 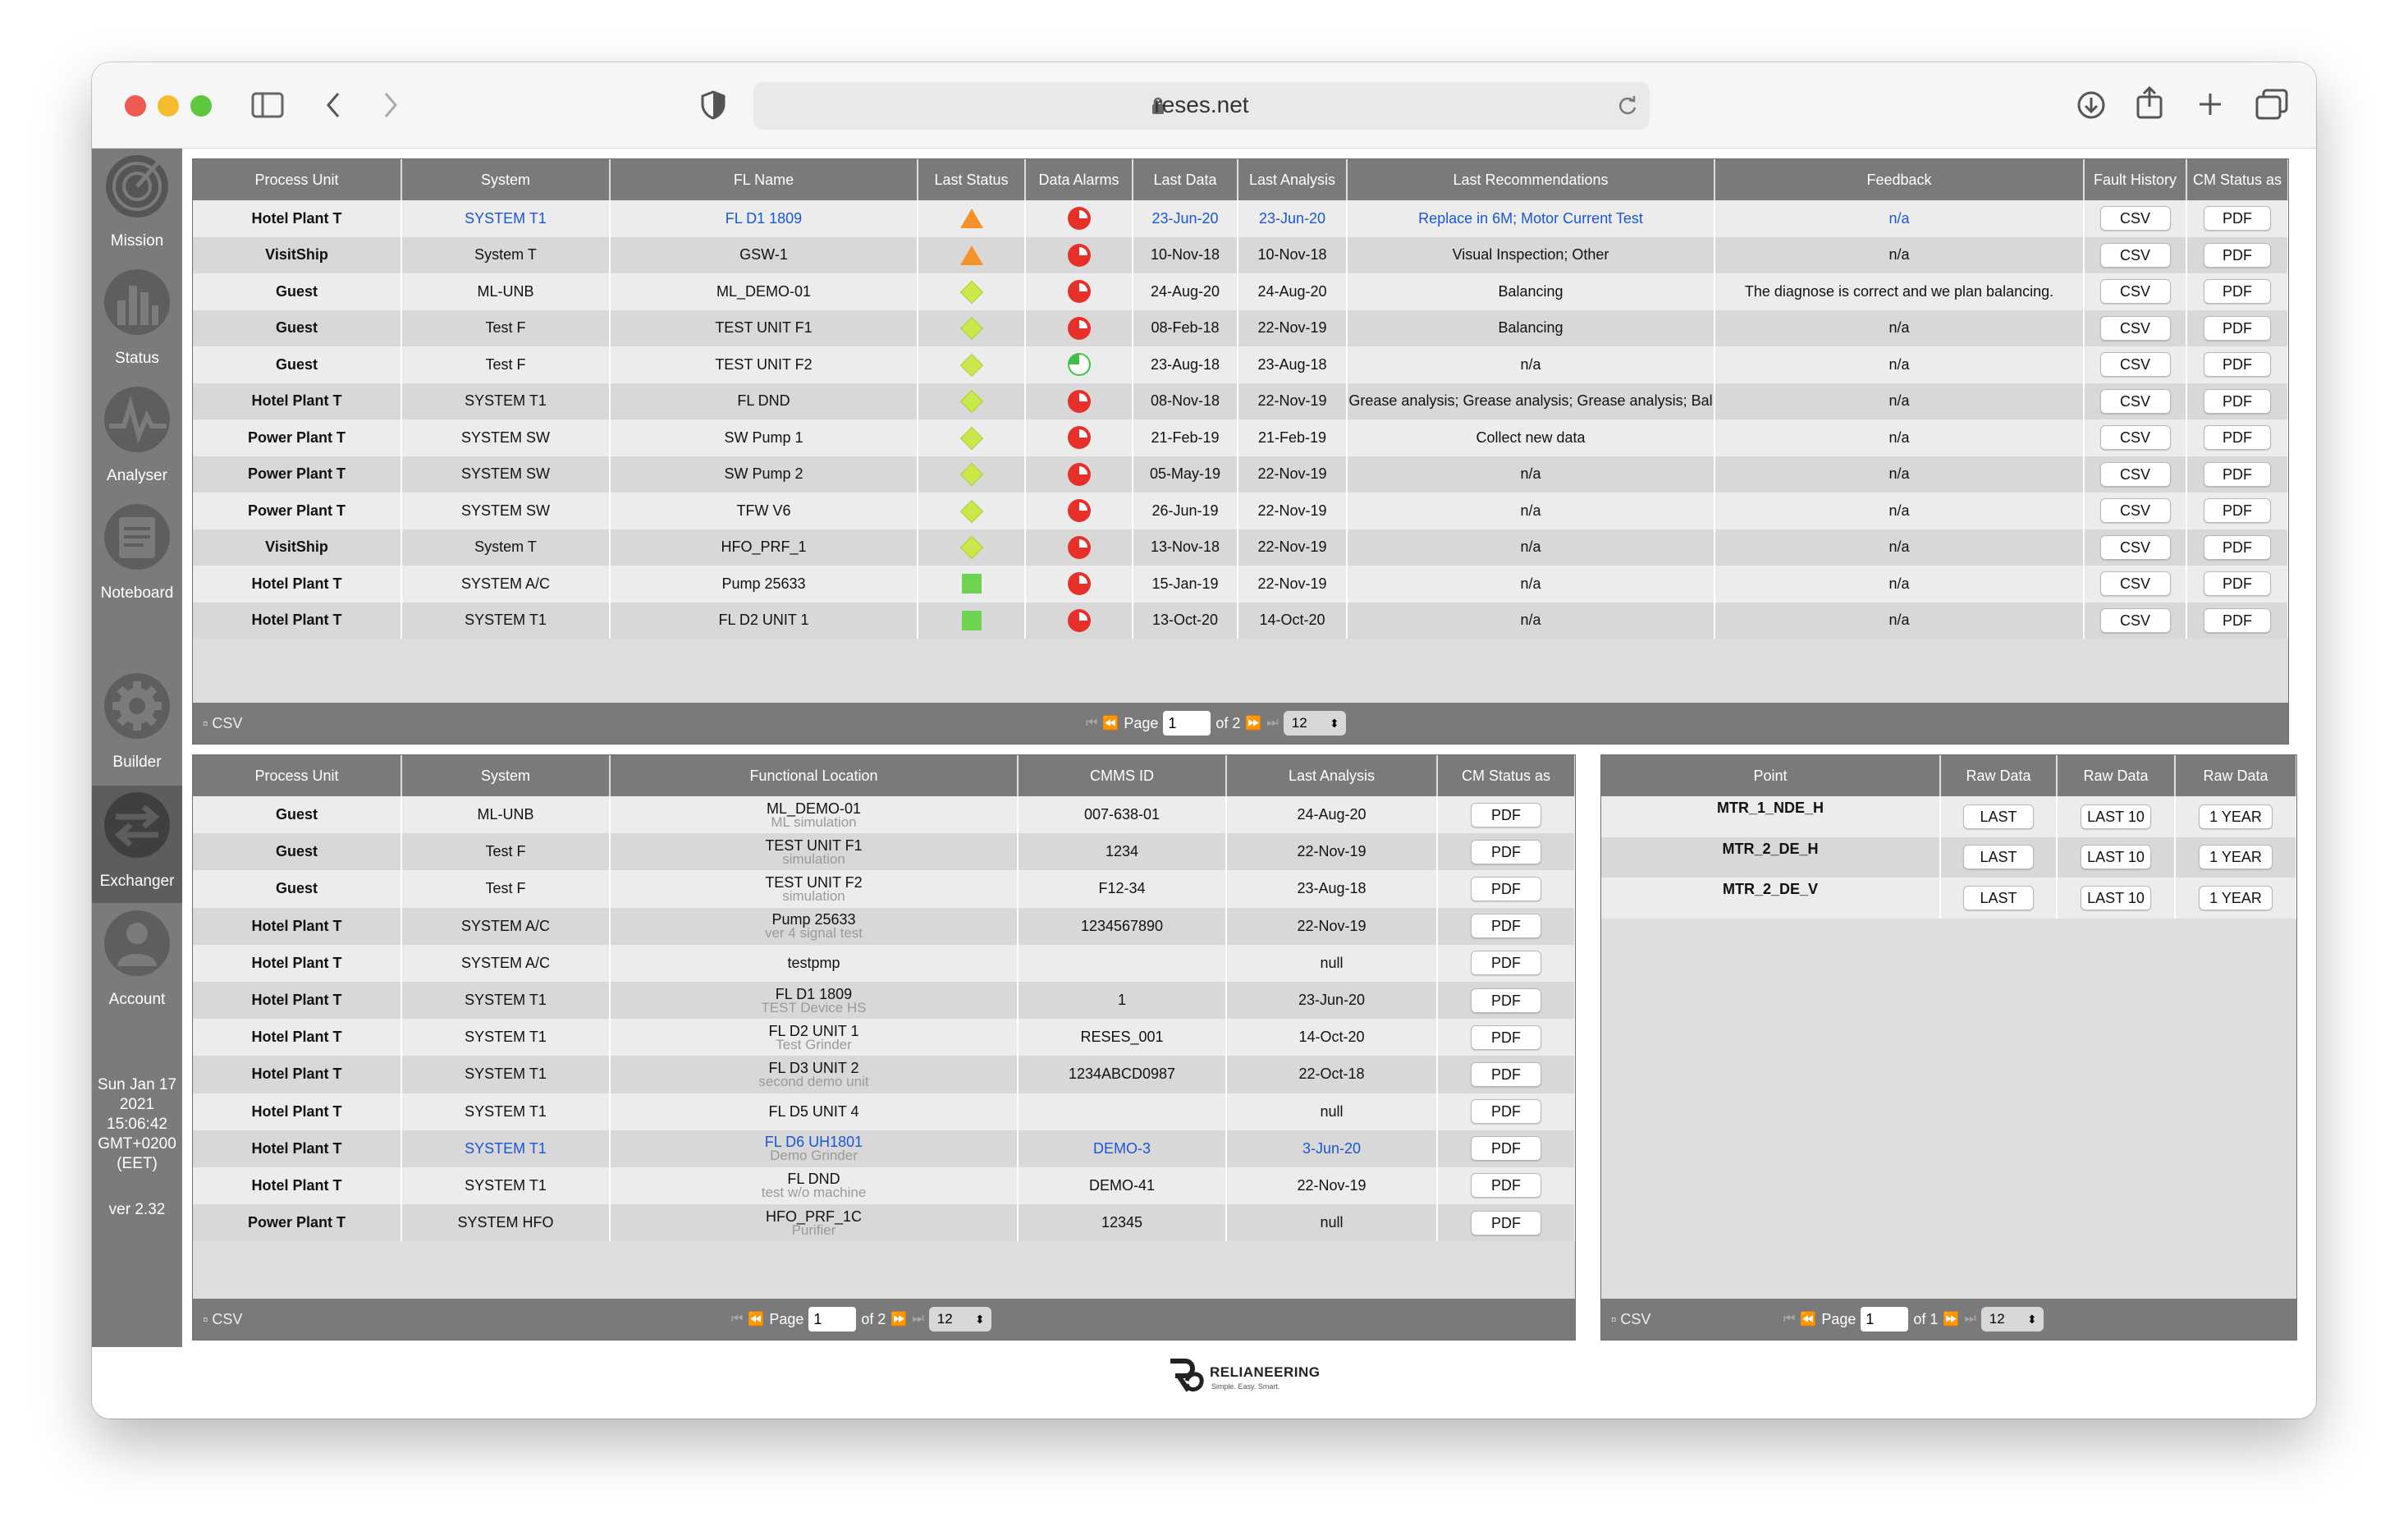 I want to click on close-window-button, so click(x=135, y=106).